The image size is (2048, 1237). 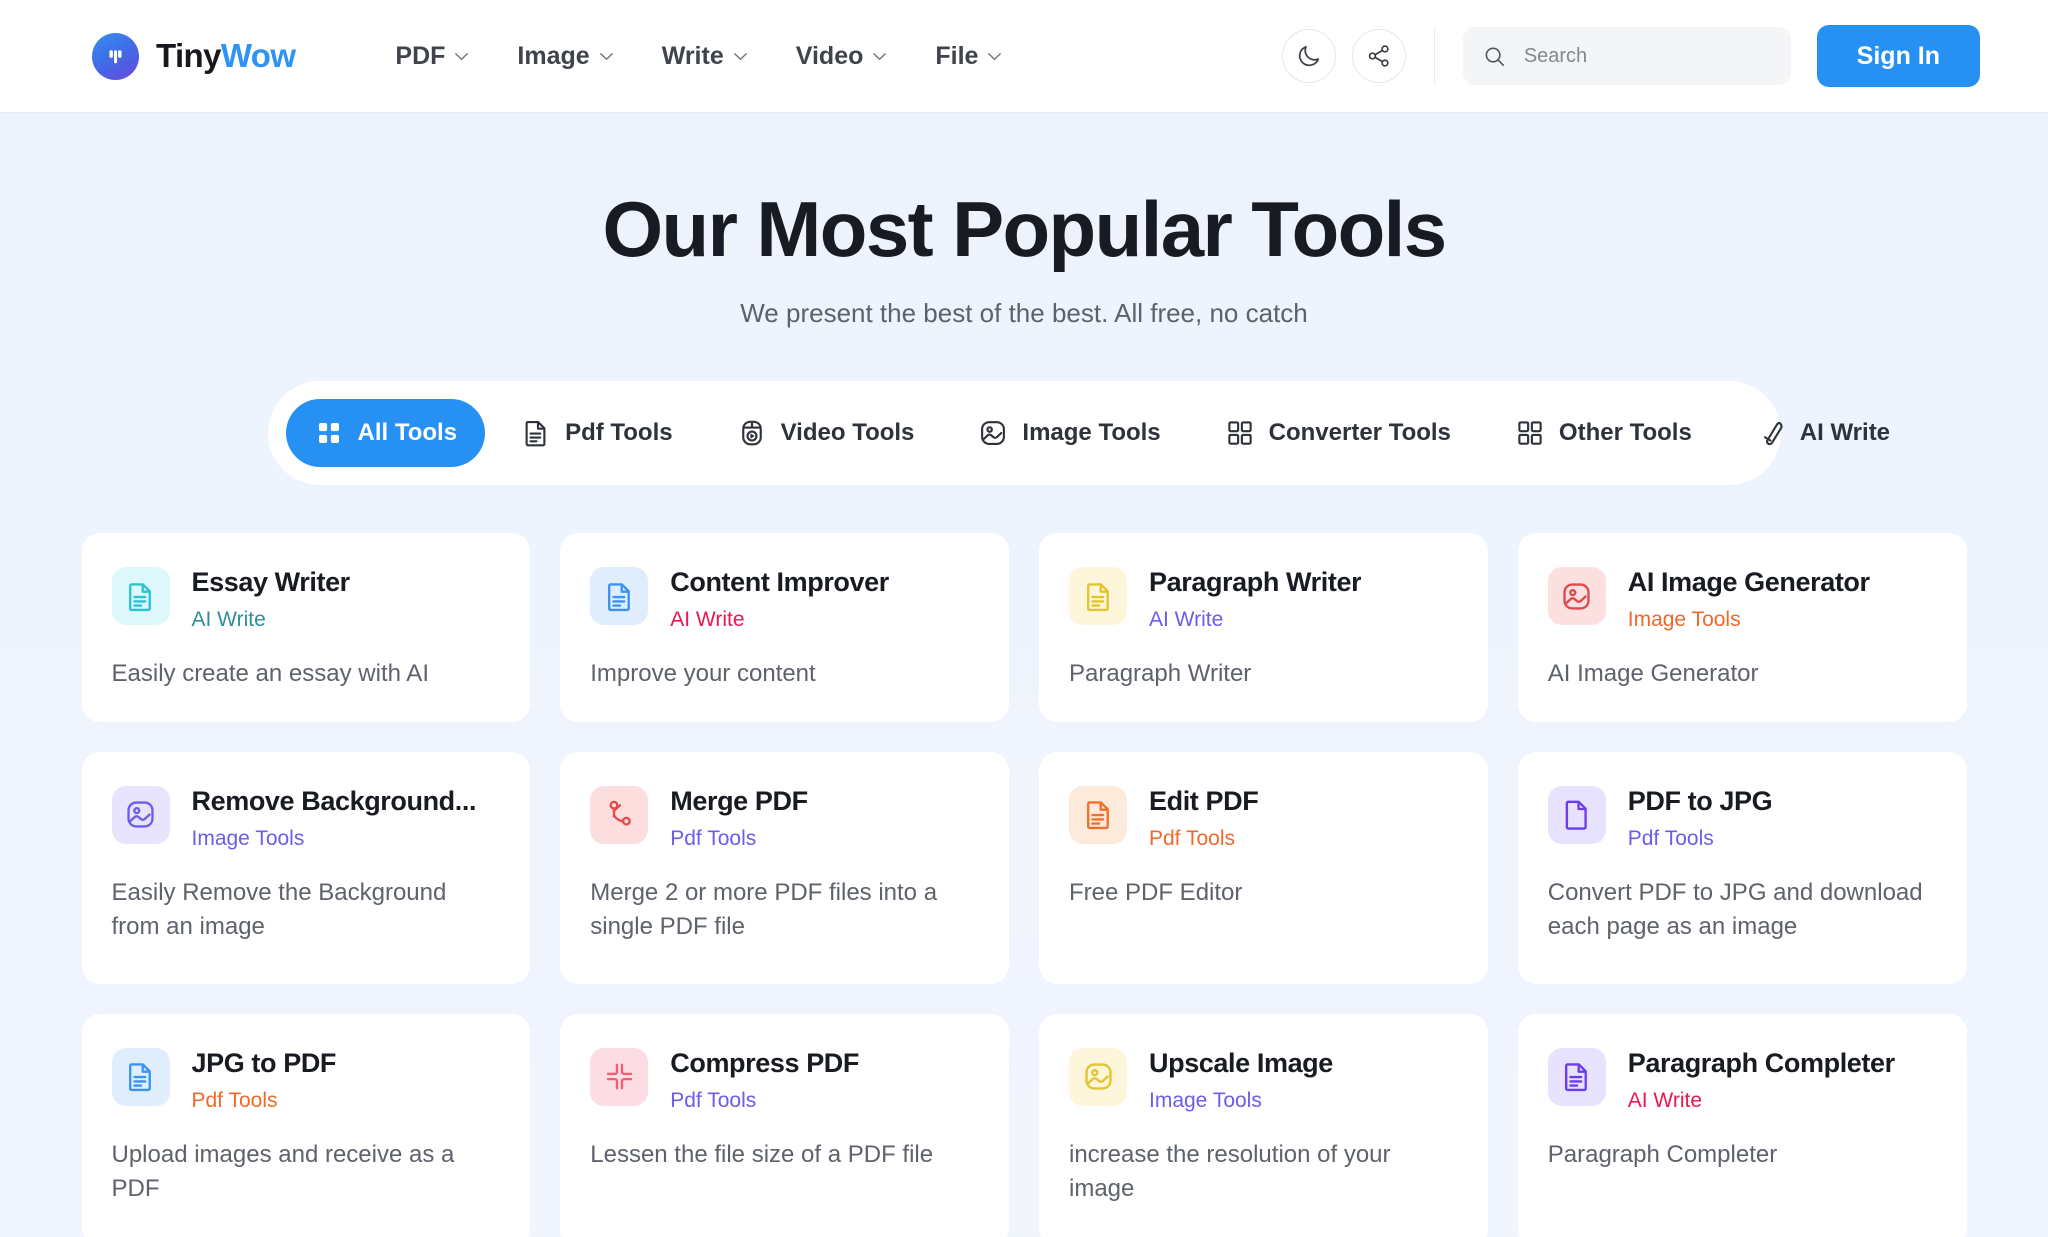 I want to click on tab-converter-tools: Converter Tools, so click(x=1338, y=433).